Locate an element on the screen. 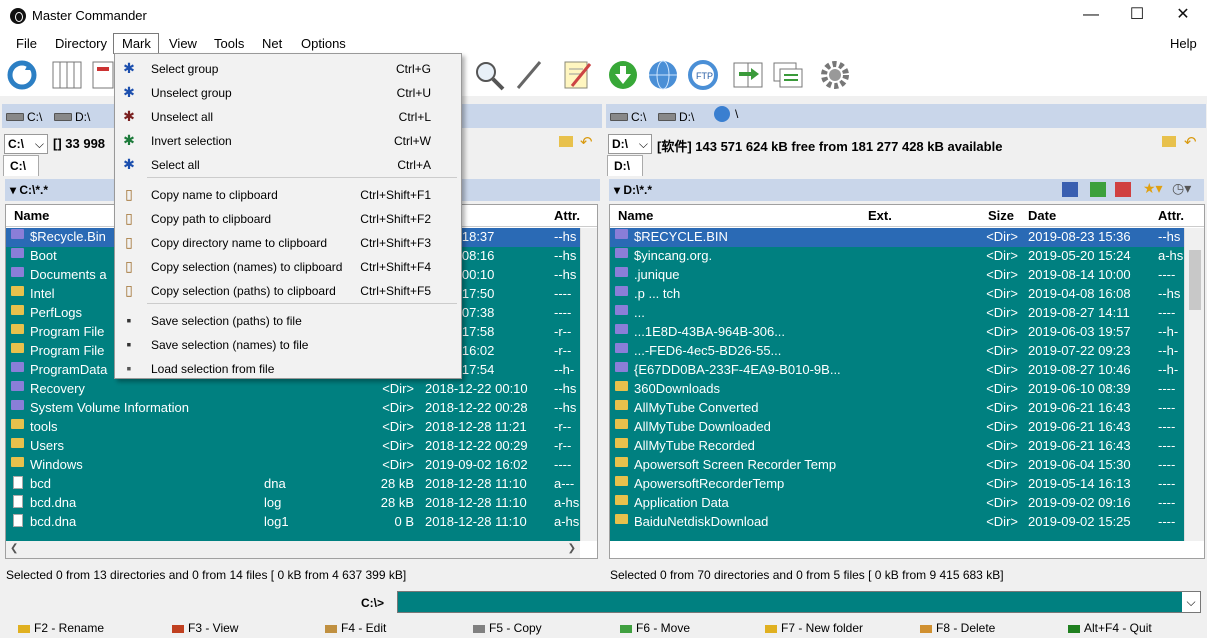  right-col-name: Name is located at coordinates (635, 215).